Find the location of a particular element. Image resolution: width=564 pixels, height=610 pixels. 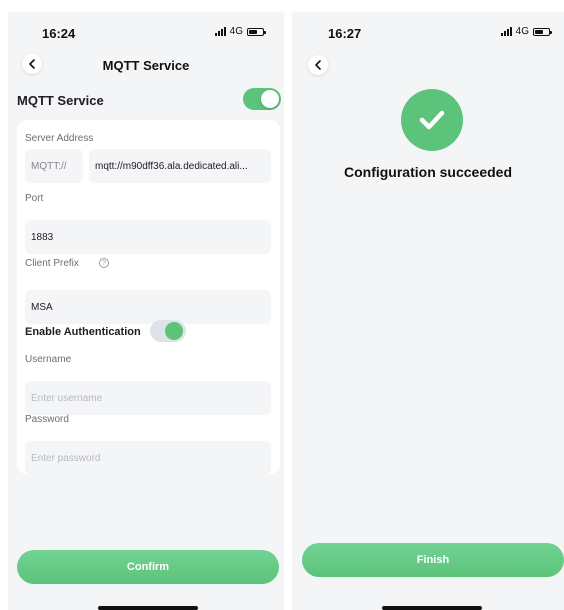

status-bar: 16:24 4G is located at coordinates (146, 32).